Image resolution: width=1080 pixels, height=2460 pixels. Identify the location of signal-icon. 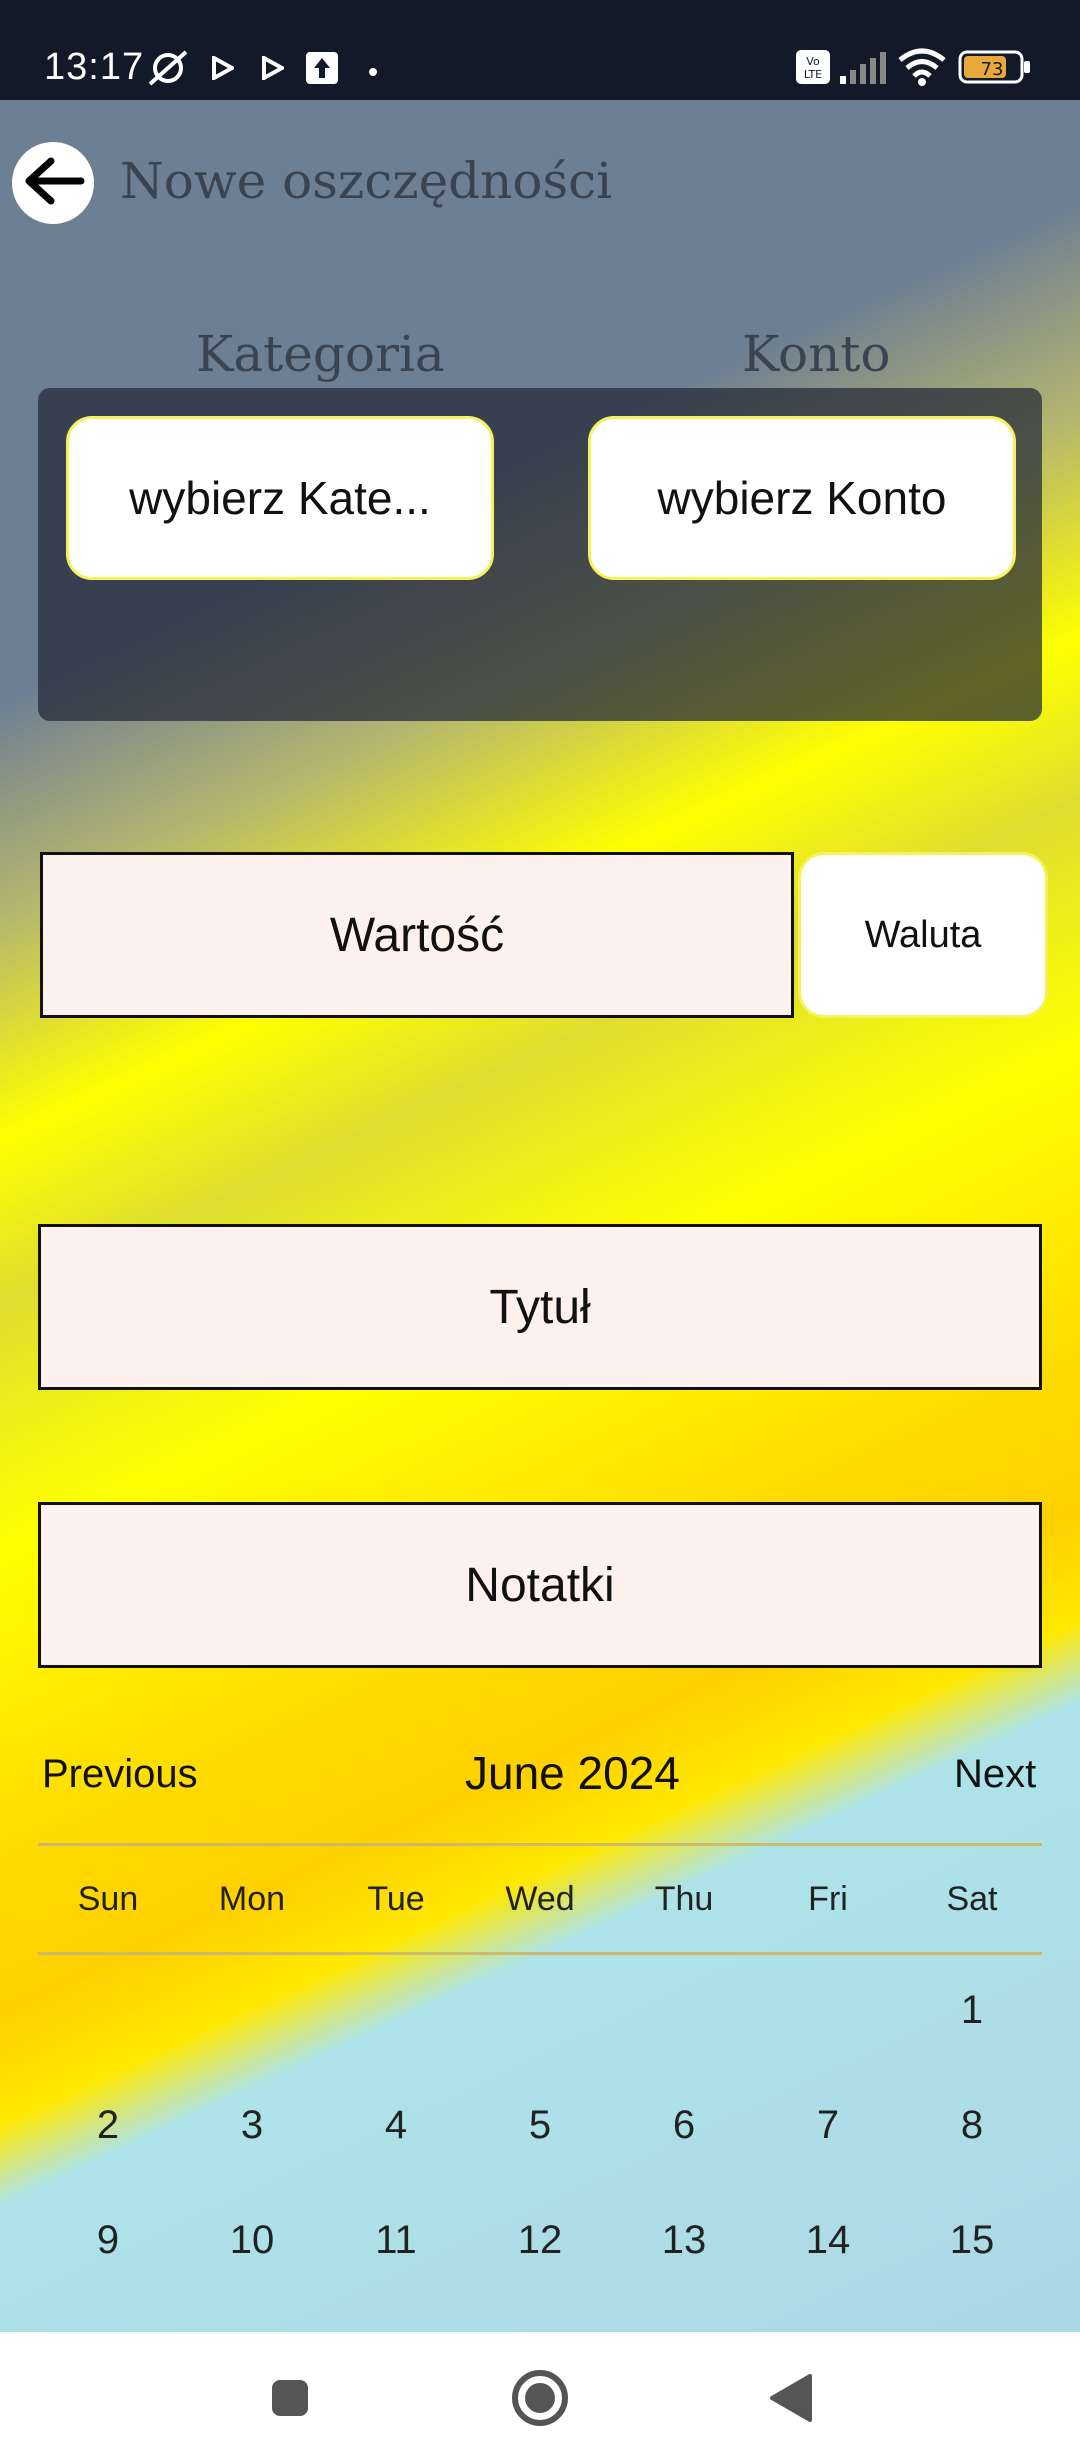
(863, 69).